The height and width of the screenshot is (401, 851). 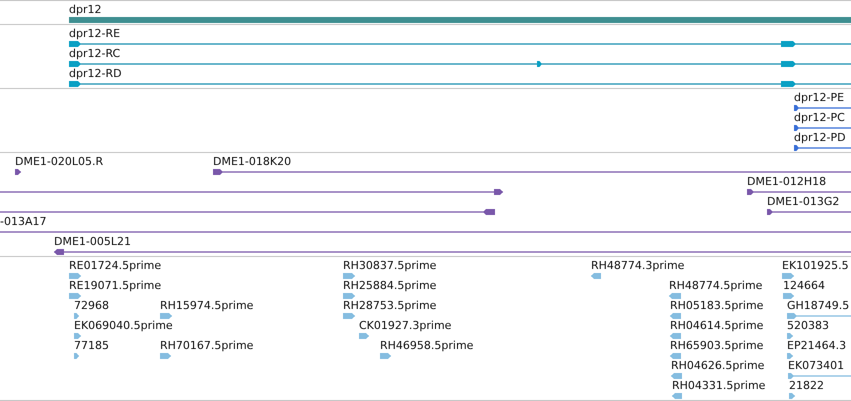 What do you see at coordinates (717, 325) in the screenshot?
I see `feature-label: RH04614.5prime` at bounding box center [717, 325].